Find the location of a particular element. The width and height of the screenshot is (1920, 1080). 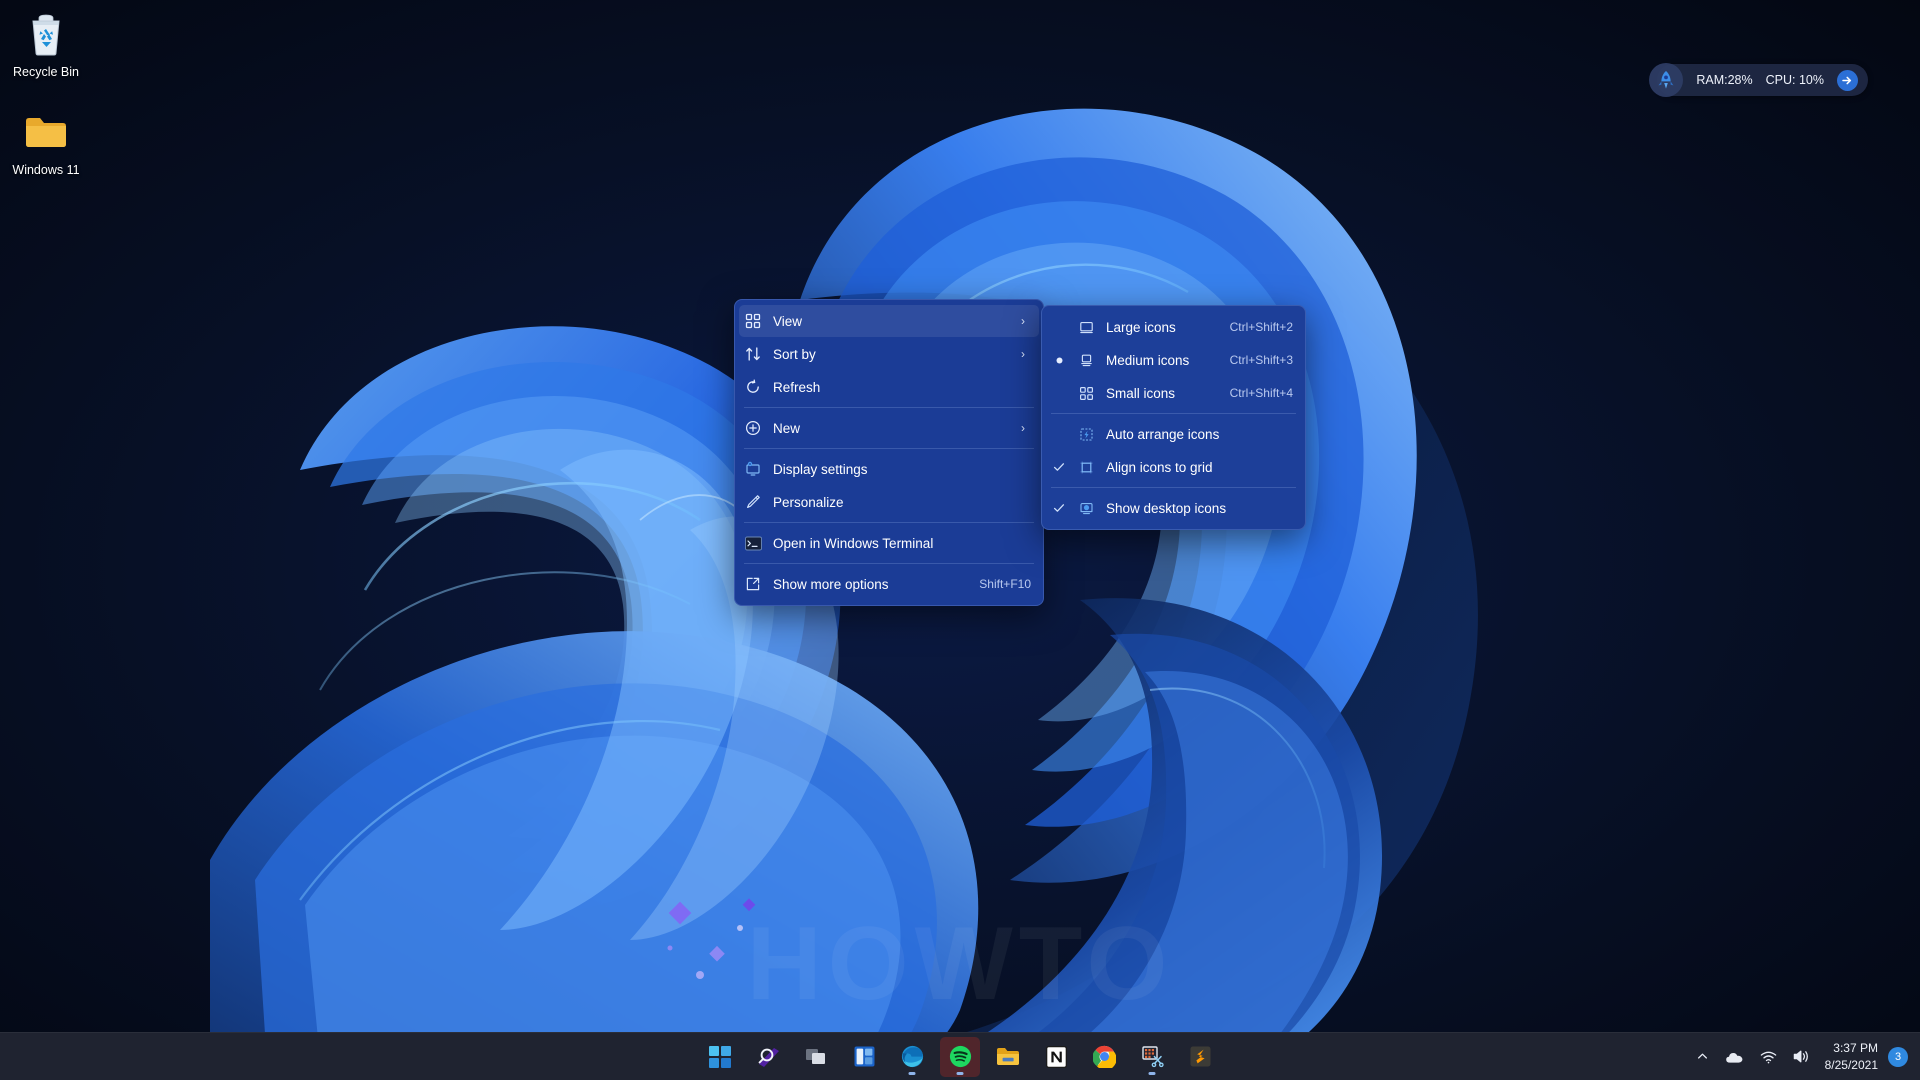

taskbar-center-group is located at coordinates (960, 1056).